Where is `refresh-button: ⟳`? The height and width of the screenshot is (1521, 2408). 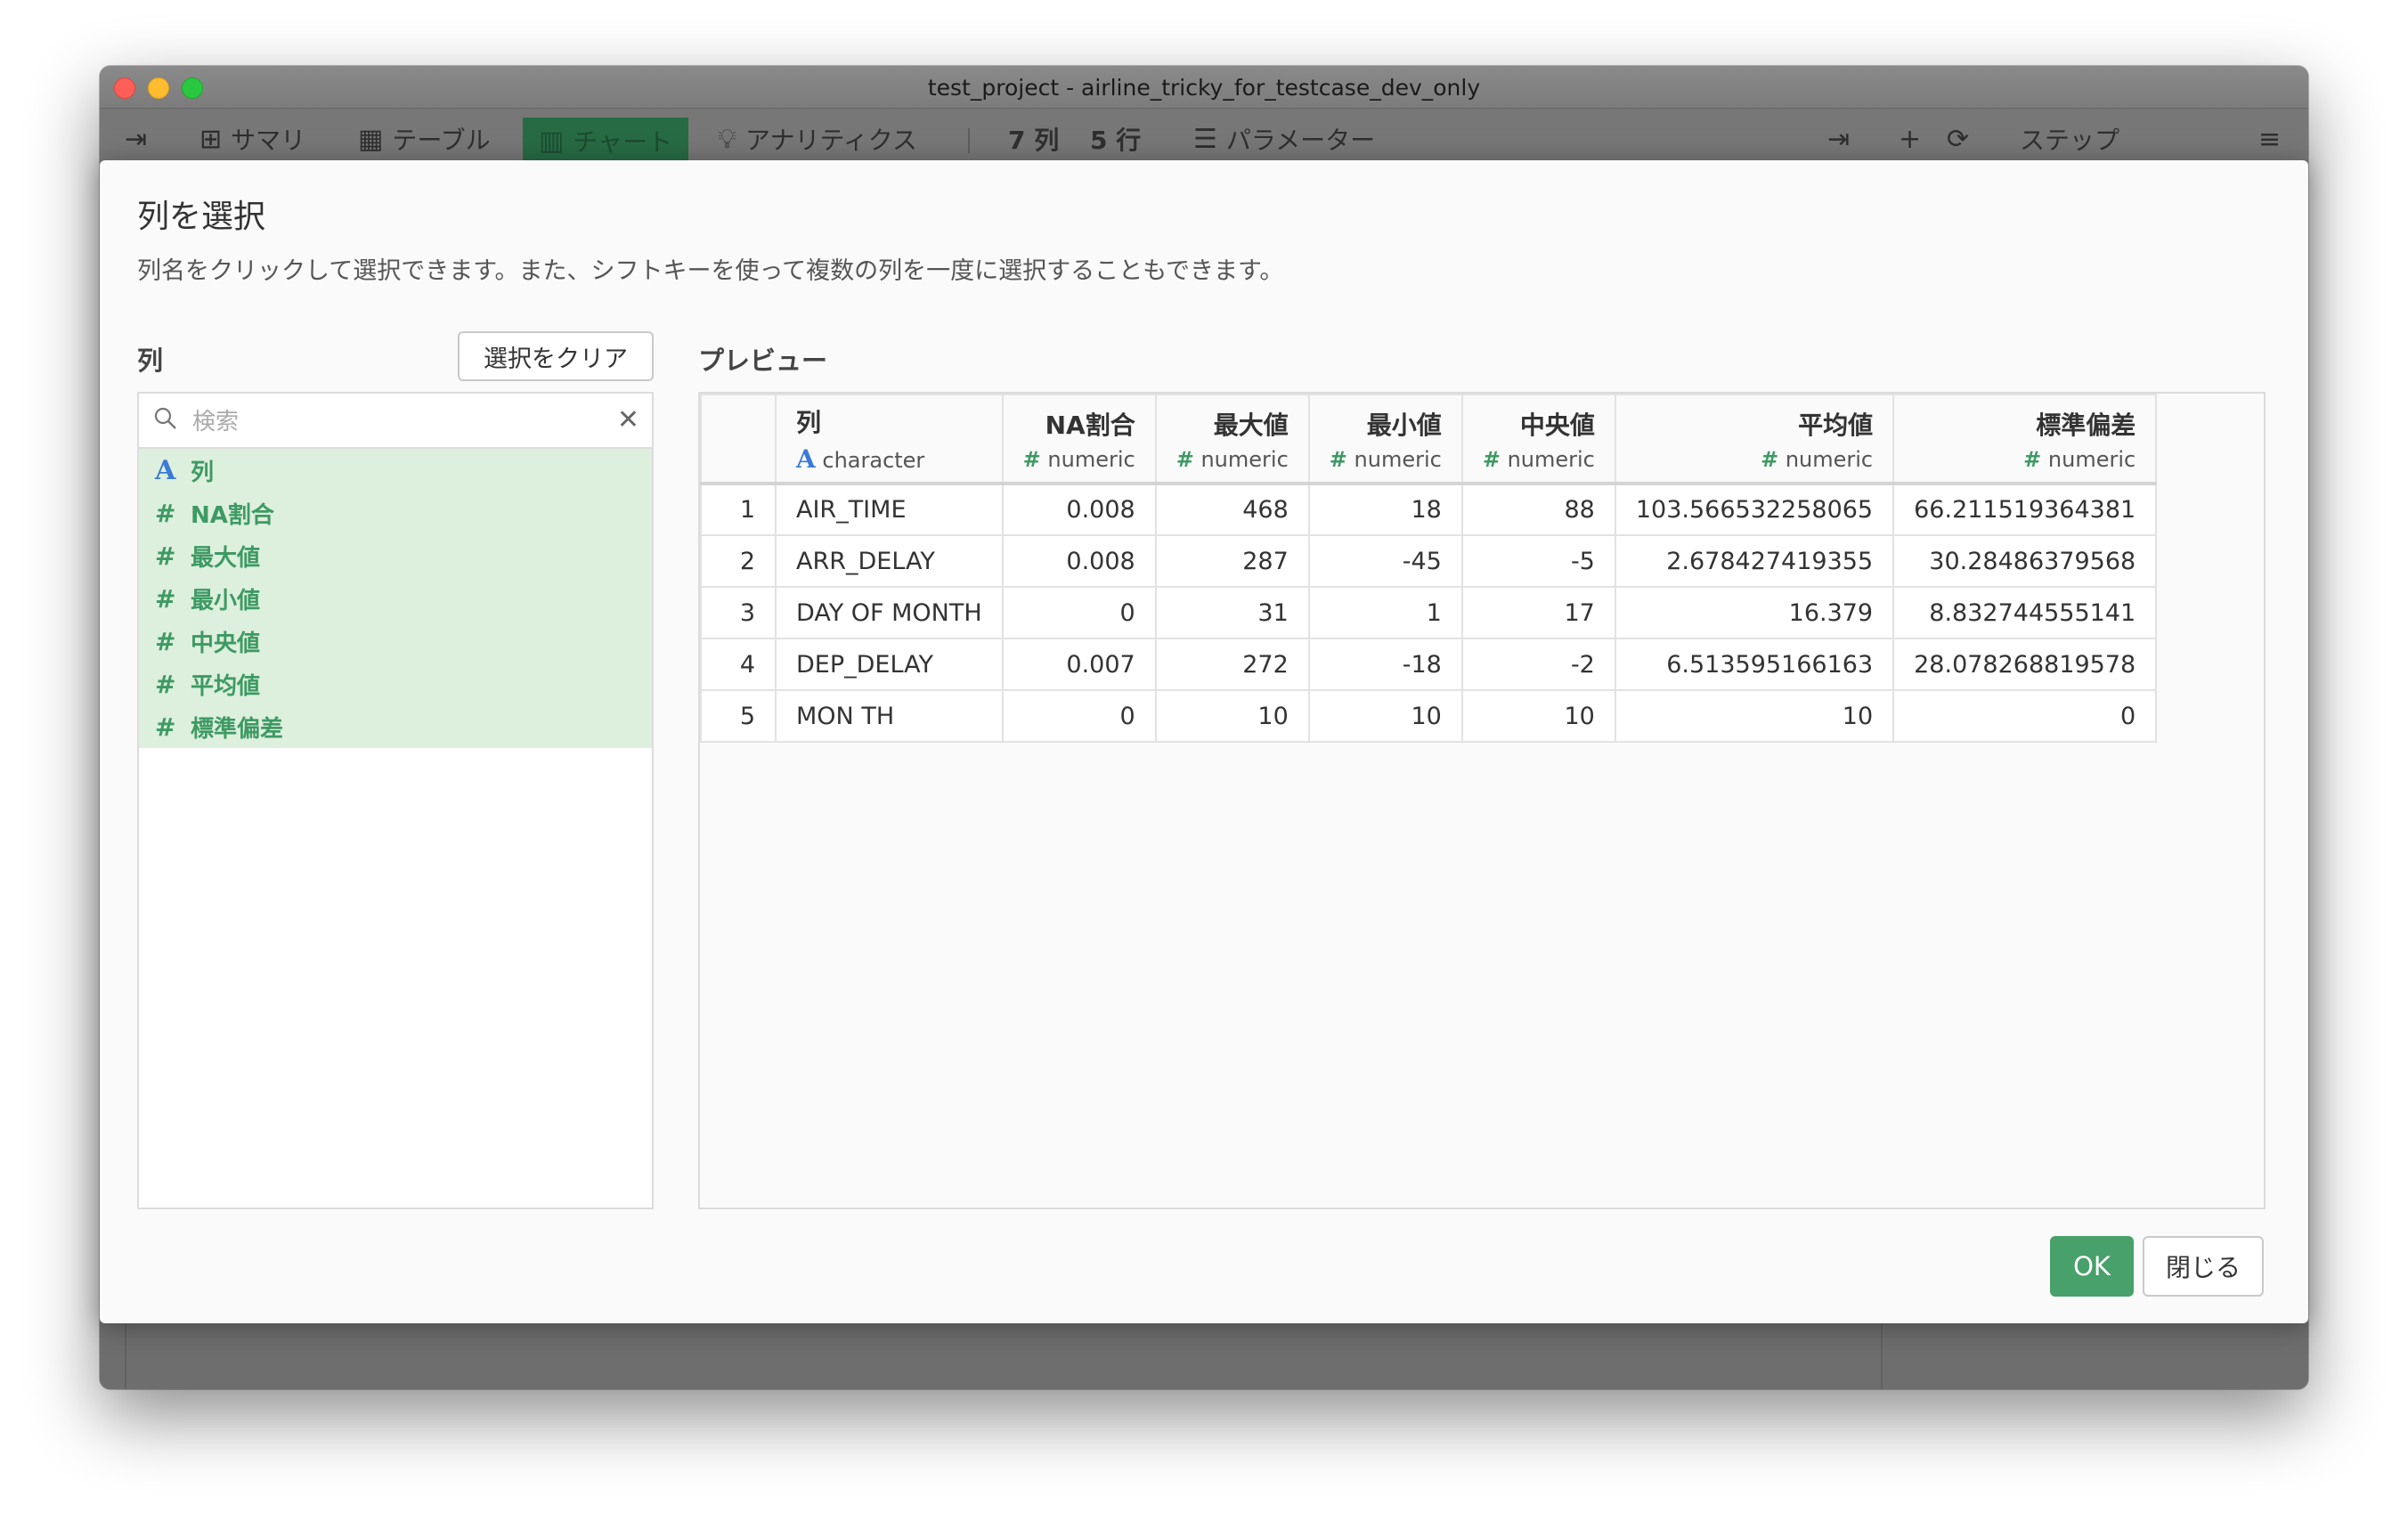 refresh-button: ⟳ is located at coordinates (1958, 139).